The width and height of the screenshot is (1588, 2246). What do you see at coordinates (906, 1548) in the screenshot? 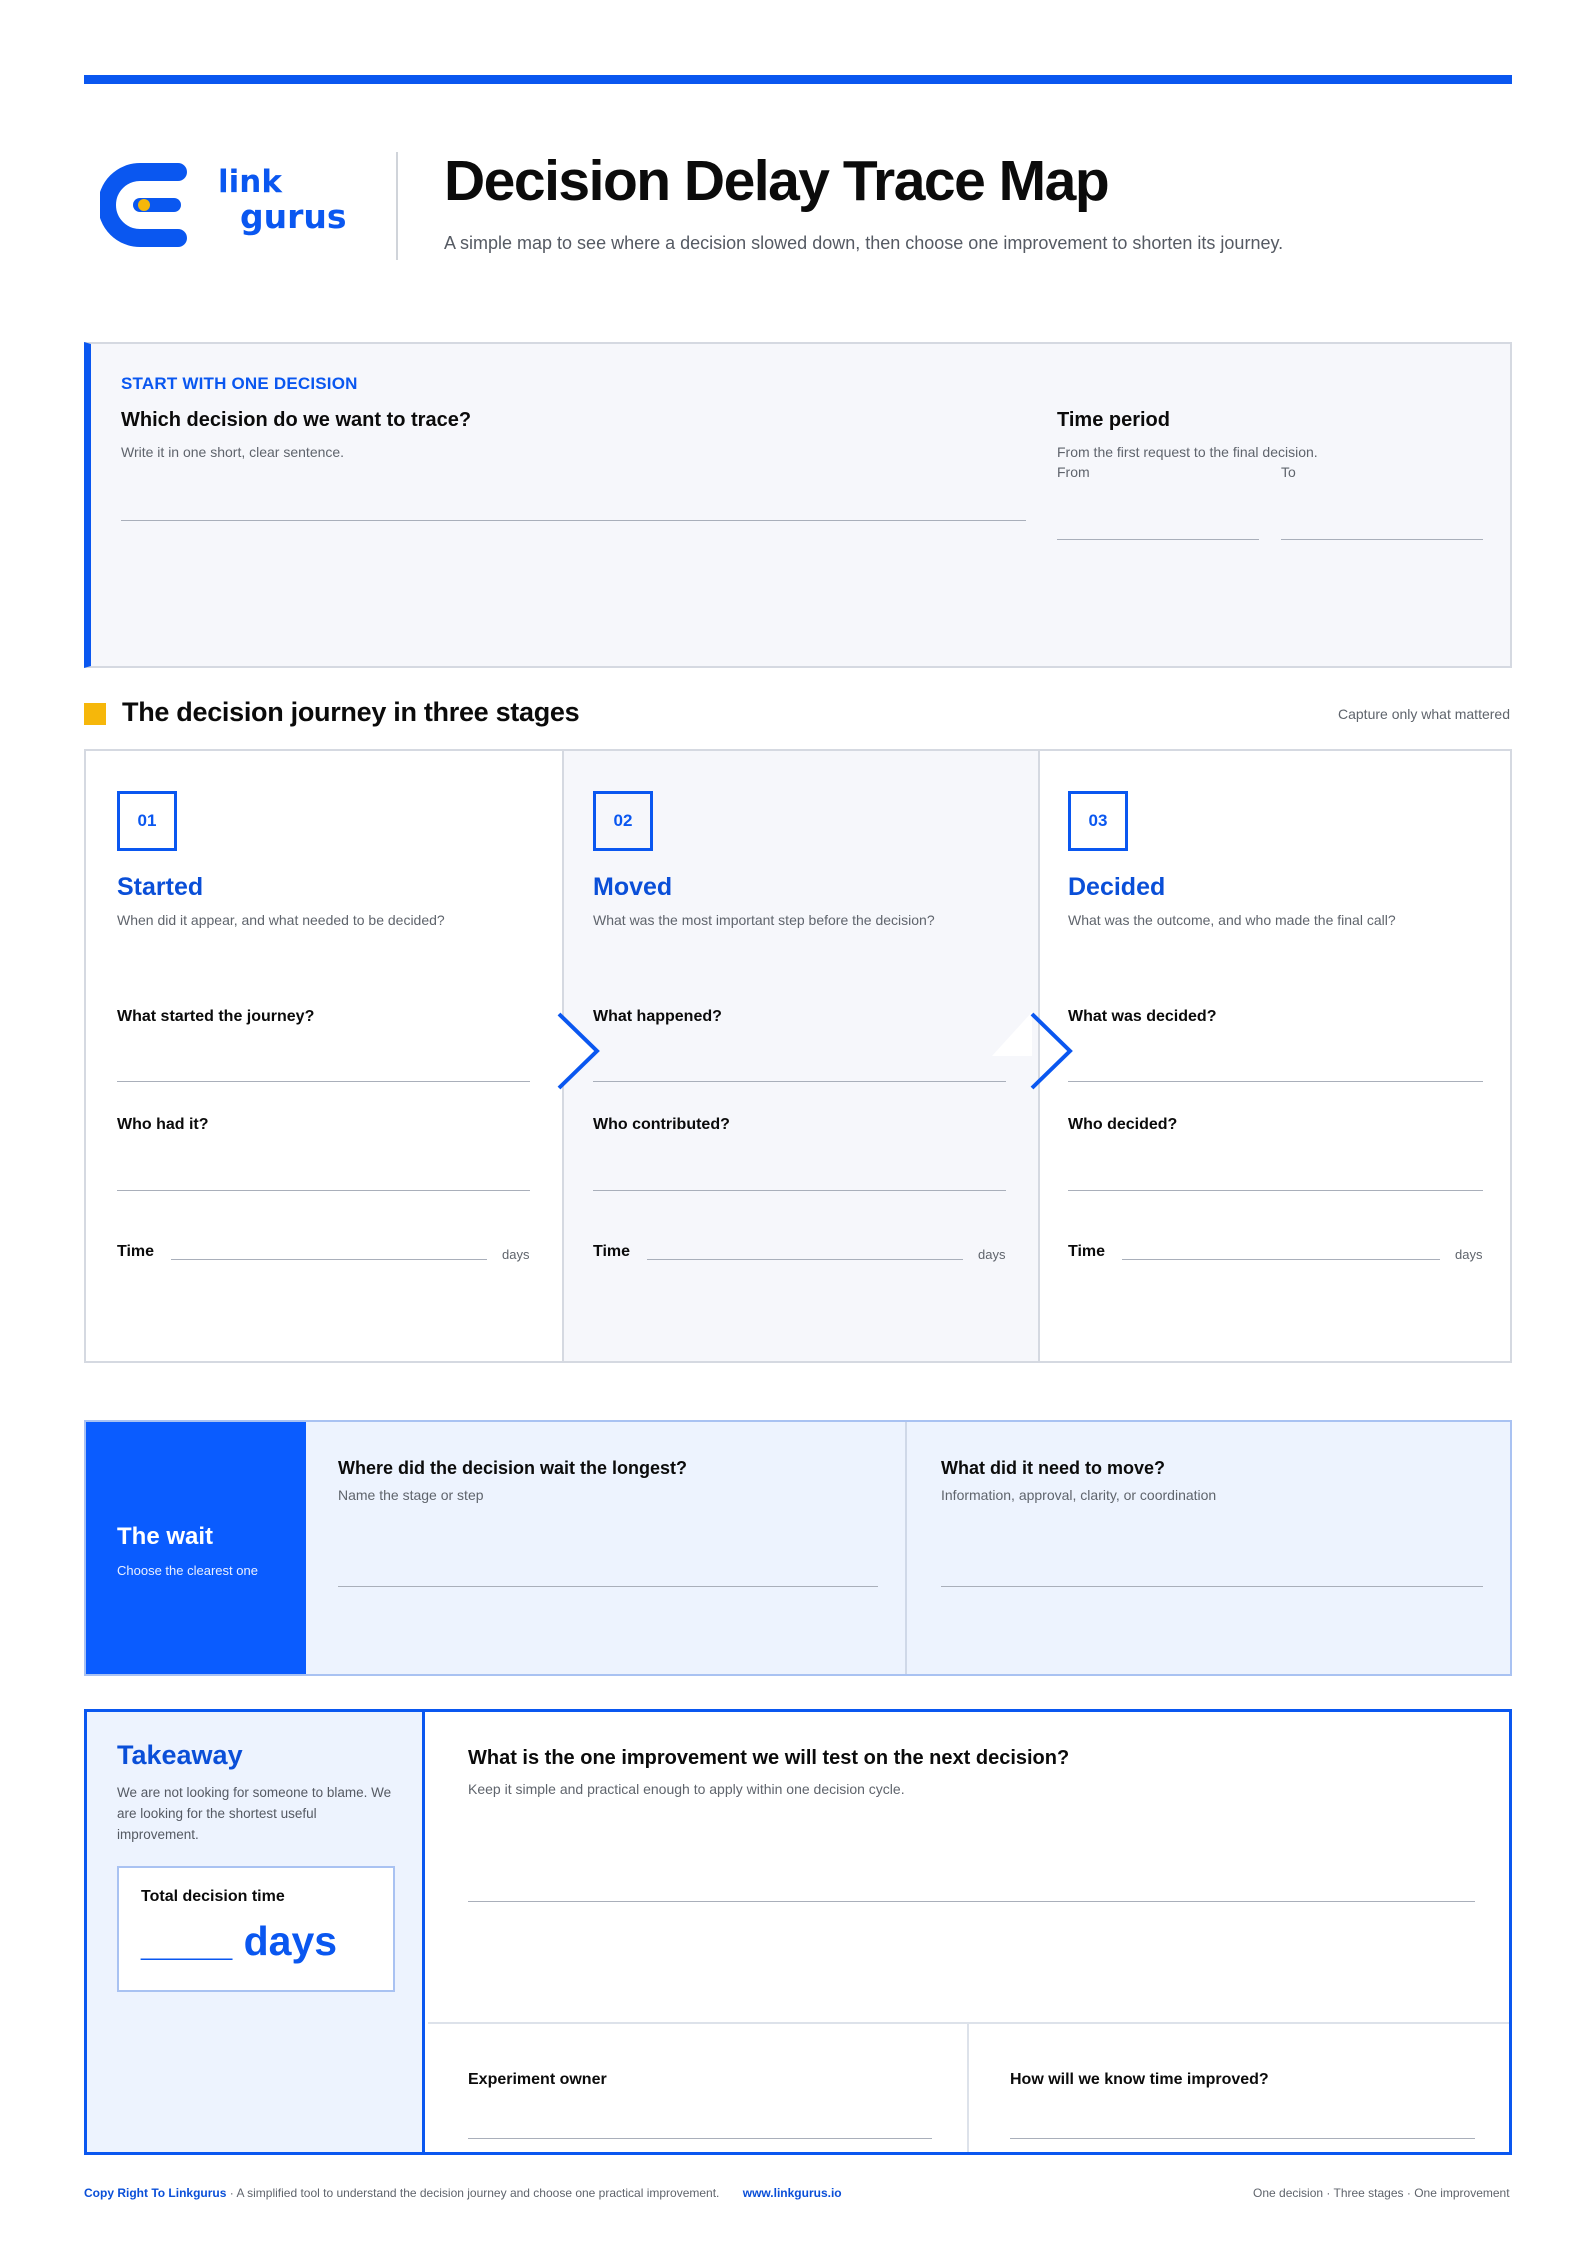
I see `wait-divider` at bounding box center [906, 1548].